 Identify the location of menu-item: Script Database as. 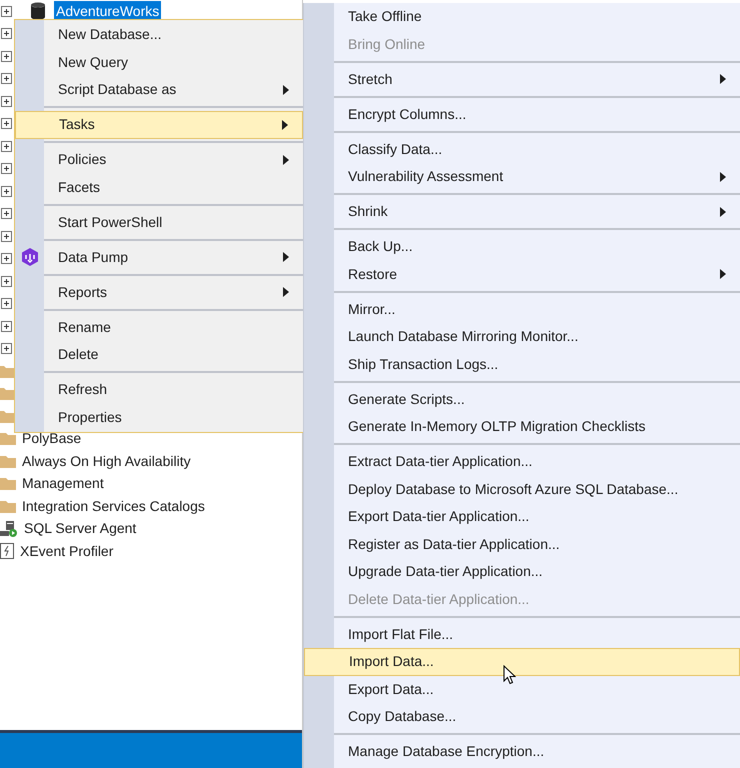
(159, 90).